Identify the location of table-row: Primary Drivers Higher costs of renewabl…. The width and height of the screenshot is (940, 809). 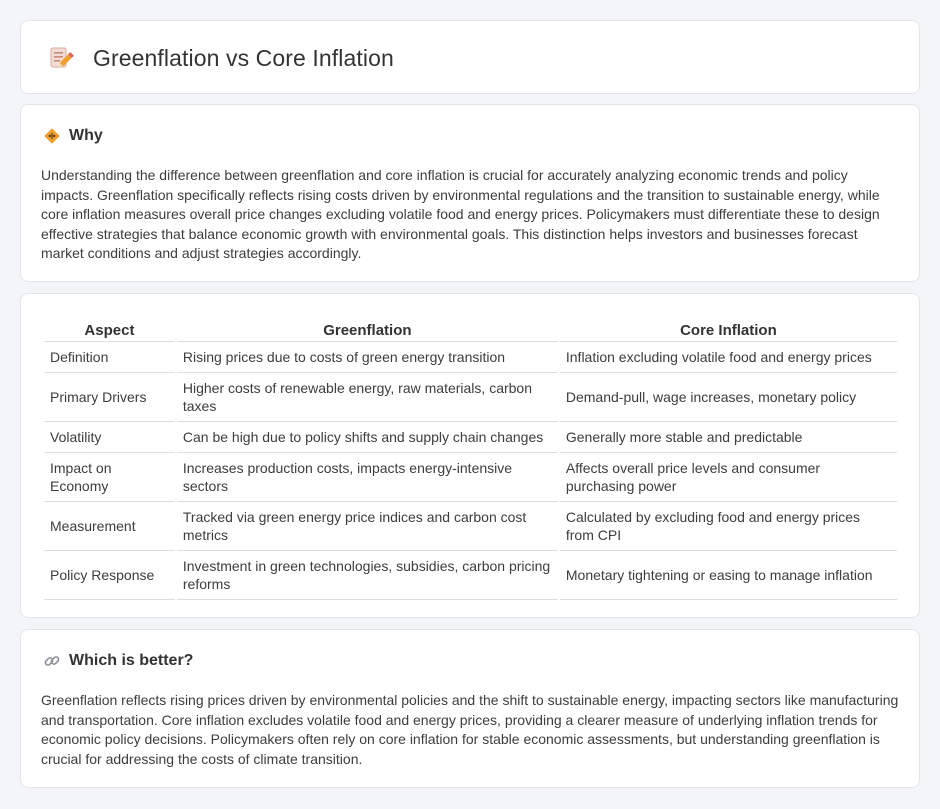
(470, 397).